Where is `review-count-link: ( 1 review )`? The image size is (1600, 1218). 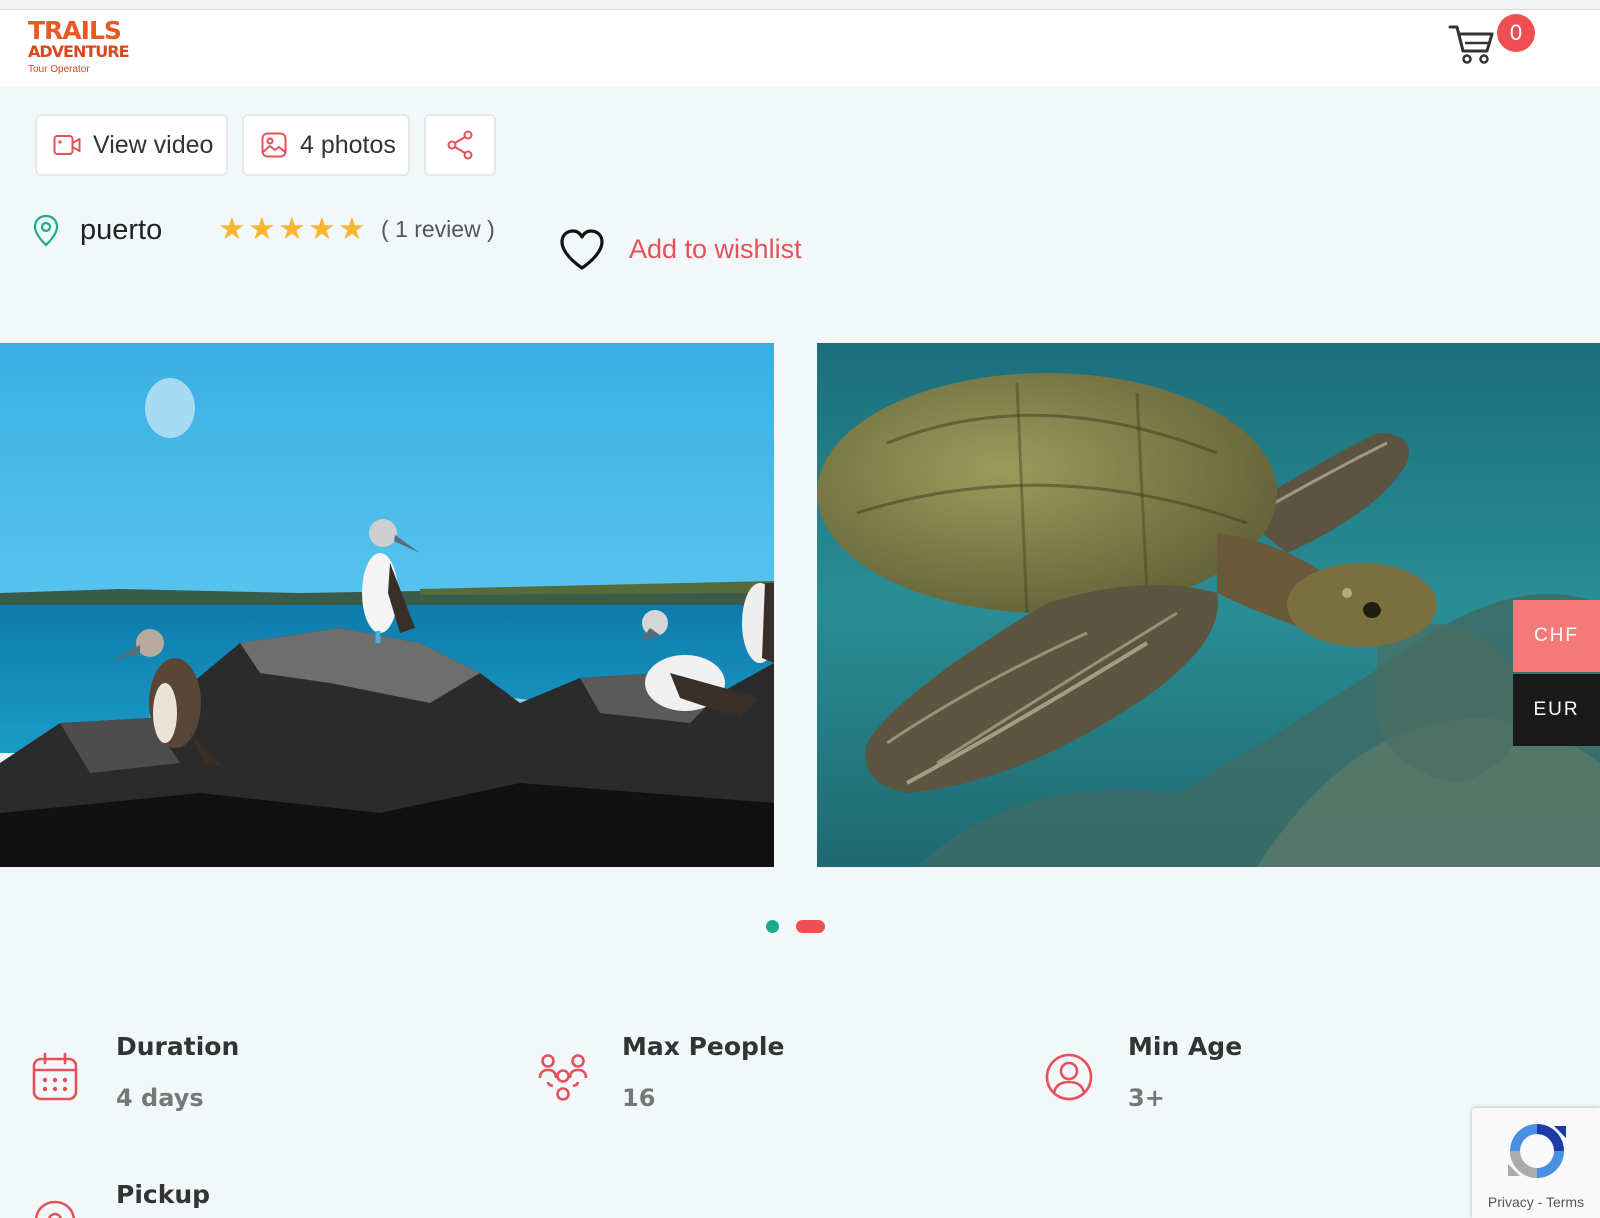
review-count-link: ( 1 review ) is located at coordinates (438, 229).